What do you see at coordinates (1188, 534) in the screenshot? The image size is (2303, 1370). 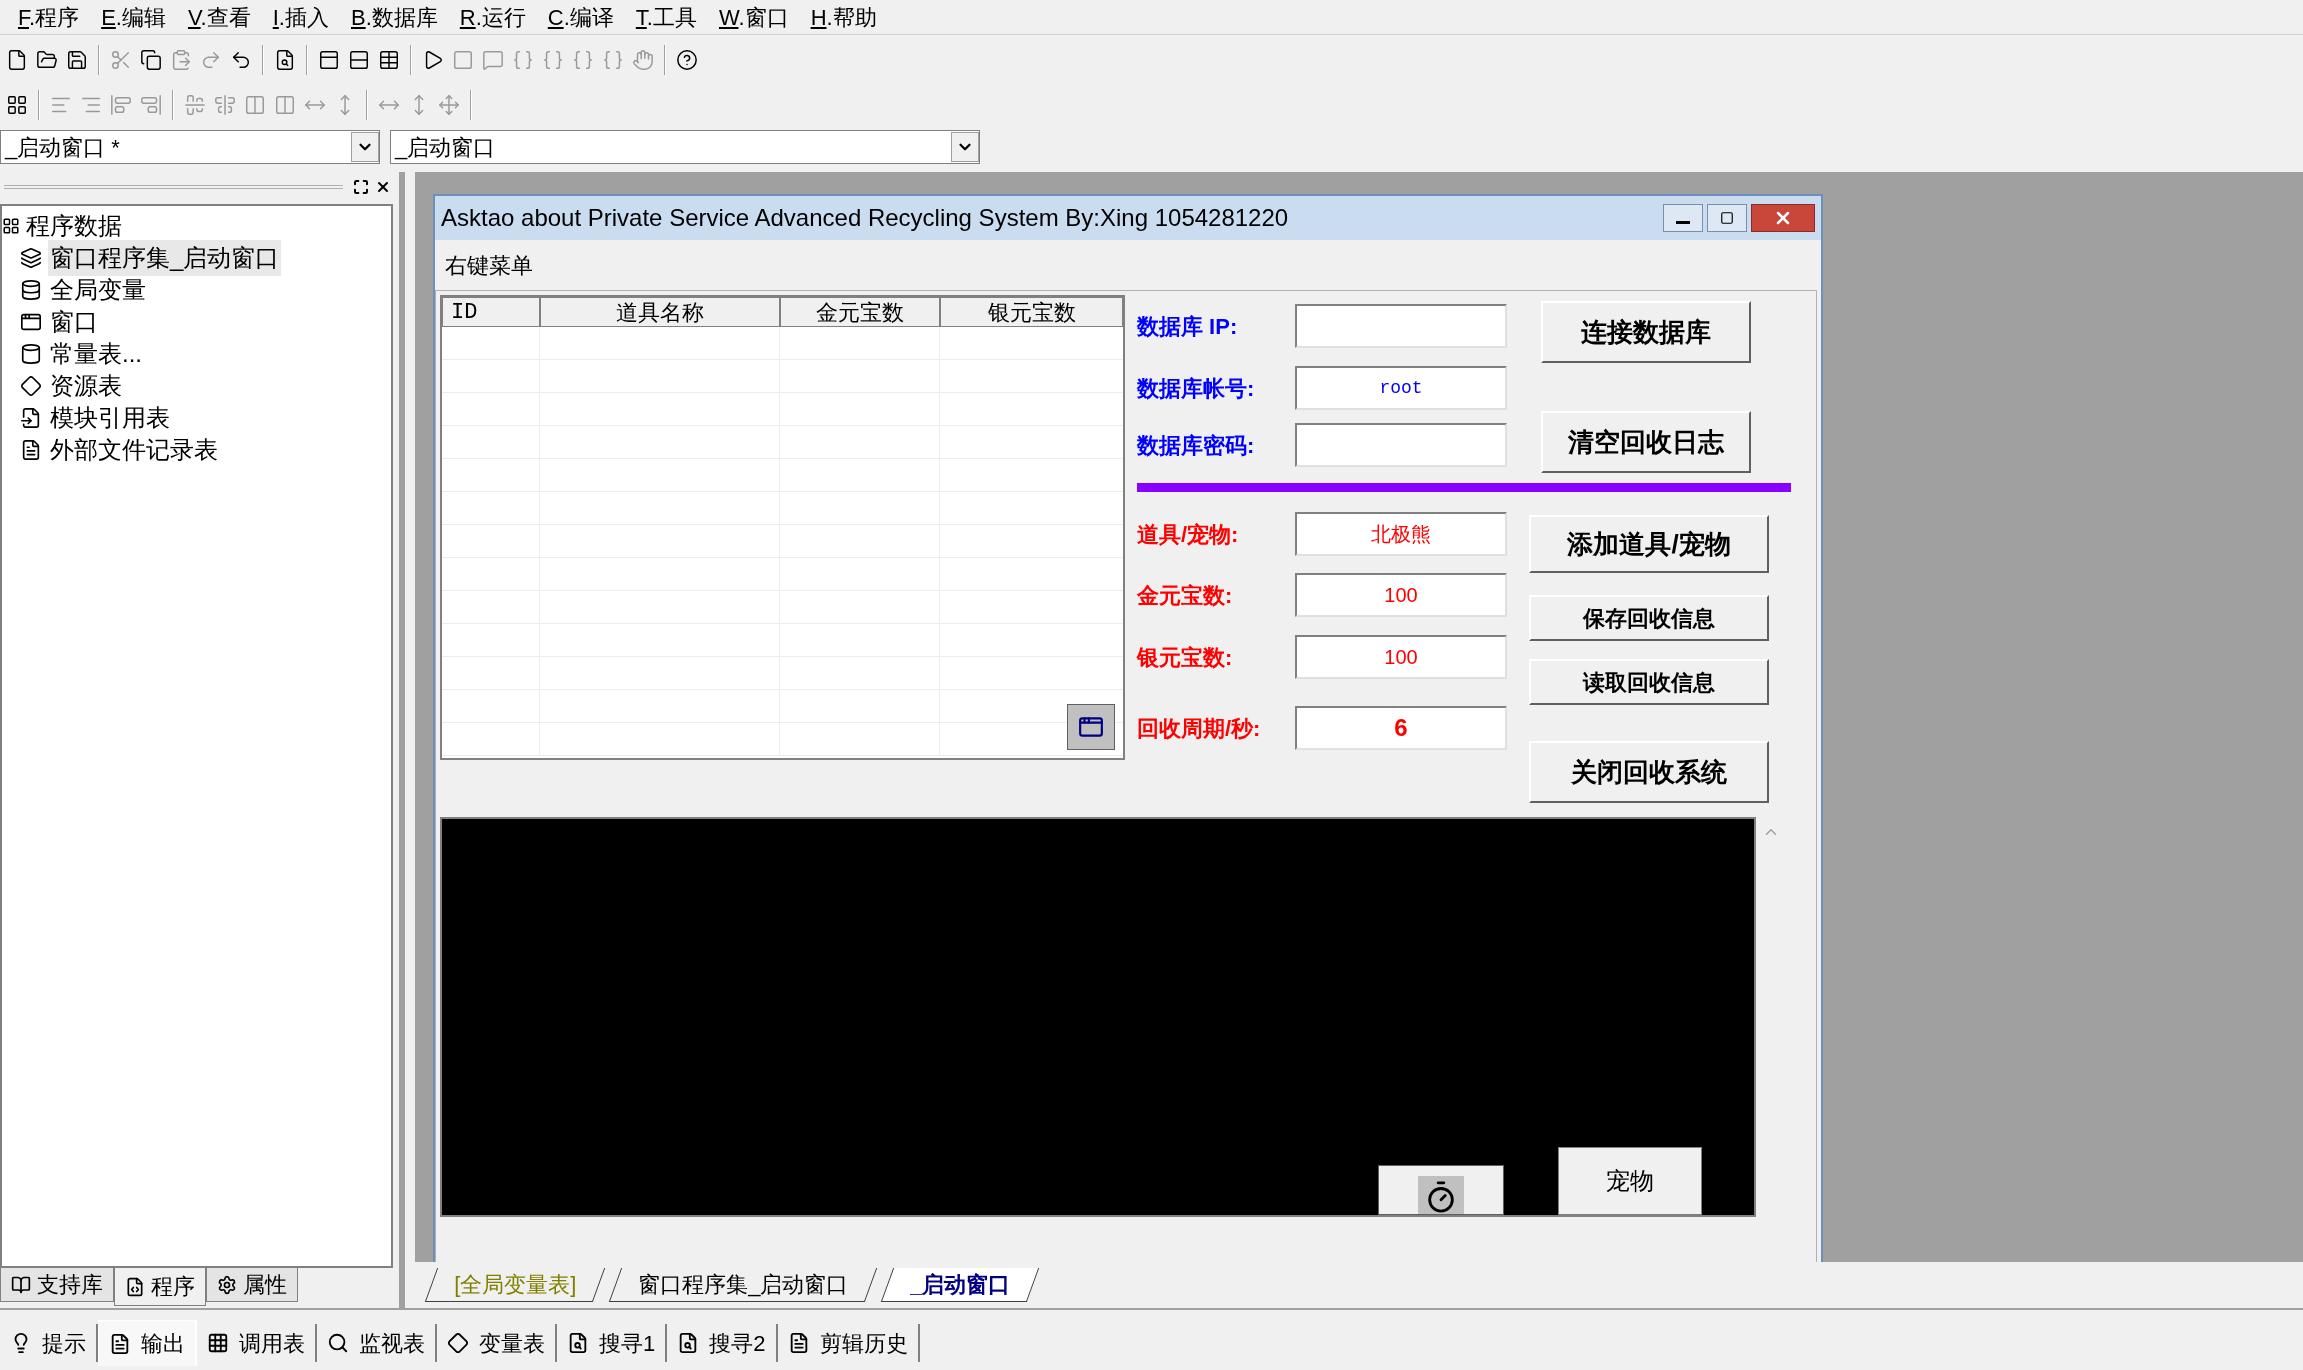 I see `field-label: 道具/宠物:` at bounding box center [1188, 534].